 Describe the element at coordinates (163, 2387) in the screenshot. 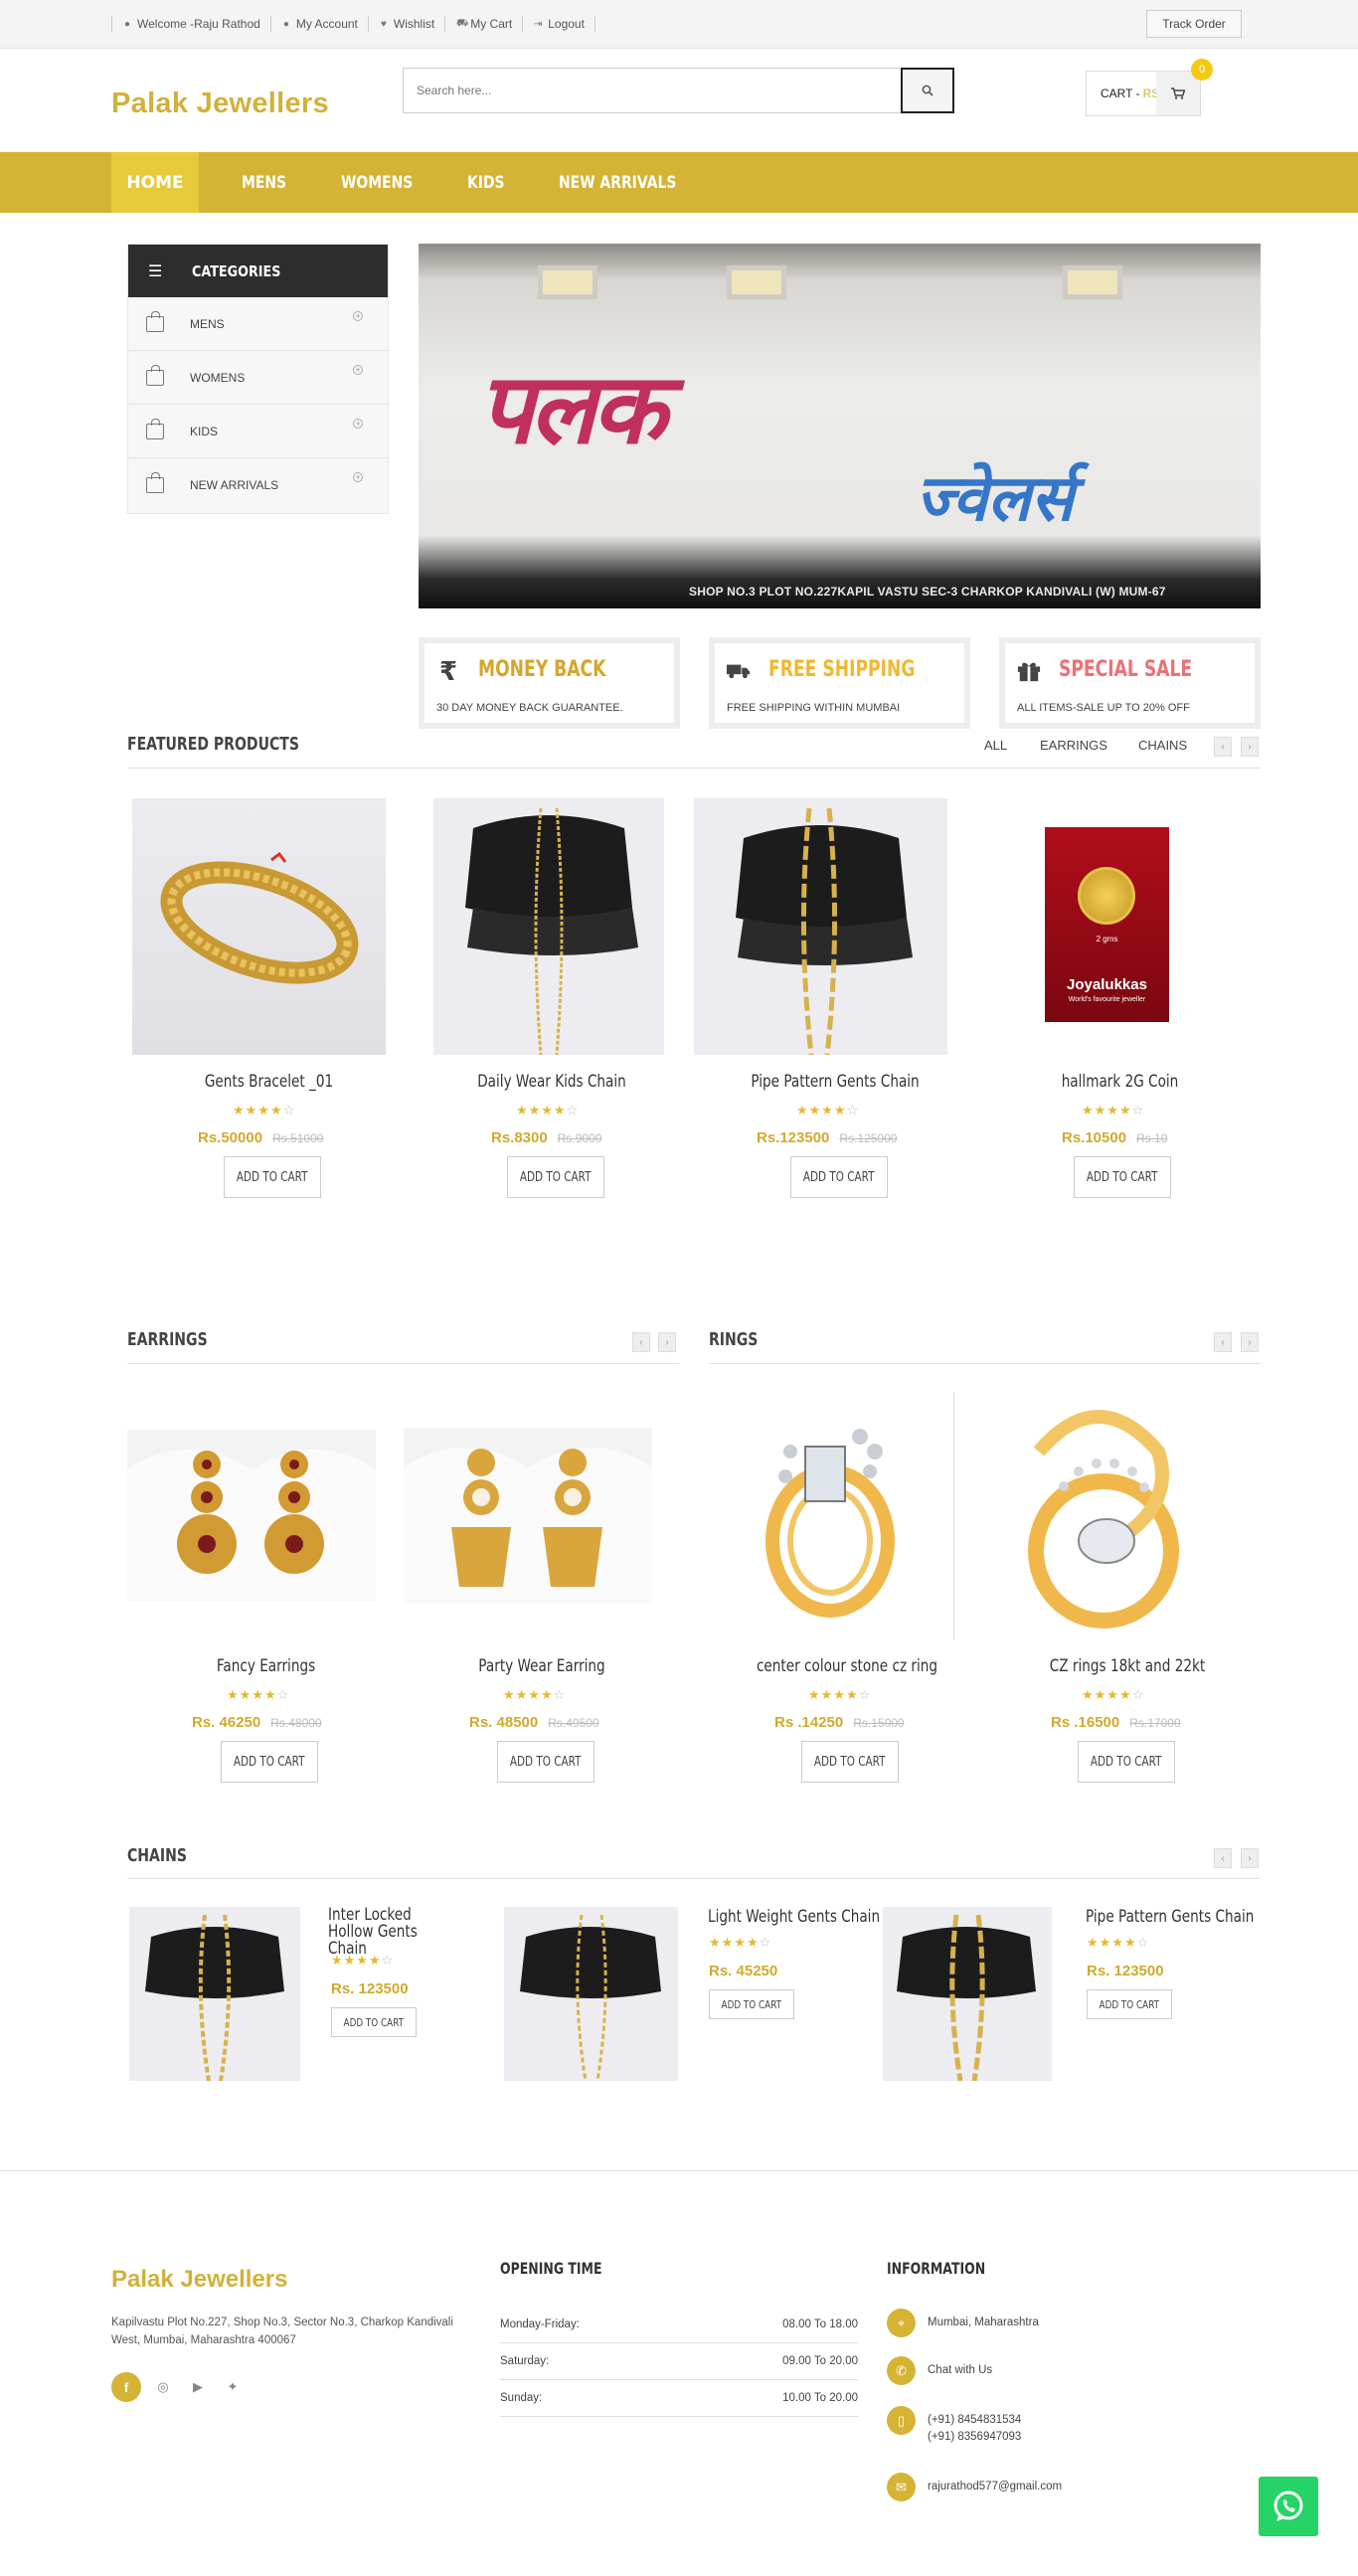

I see `instagram-icon: ◎` at that location.